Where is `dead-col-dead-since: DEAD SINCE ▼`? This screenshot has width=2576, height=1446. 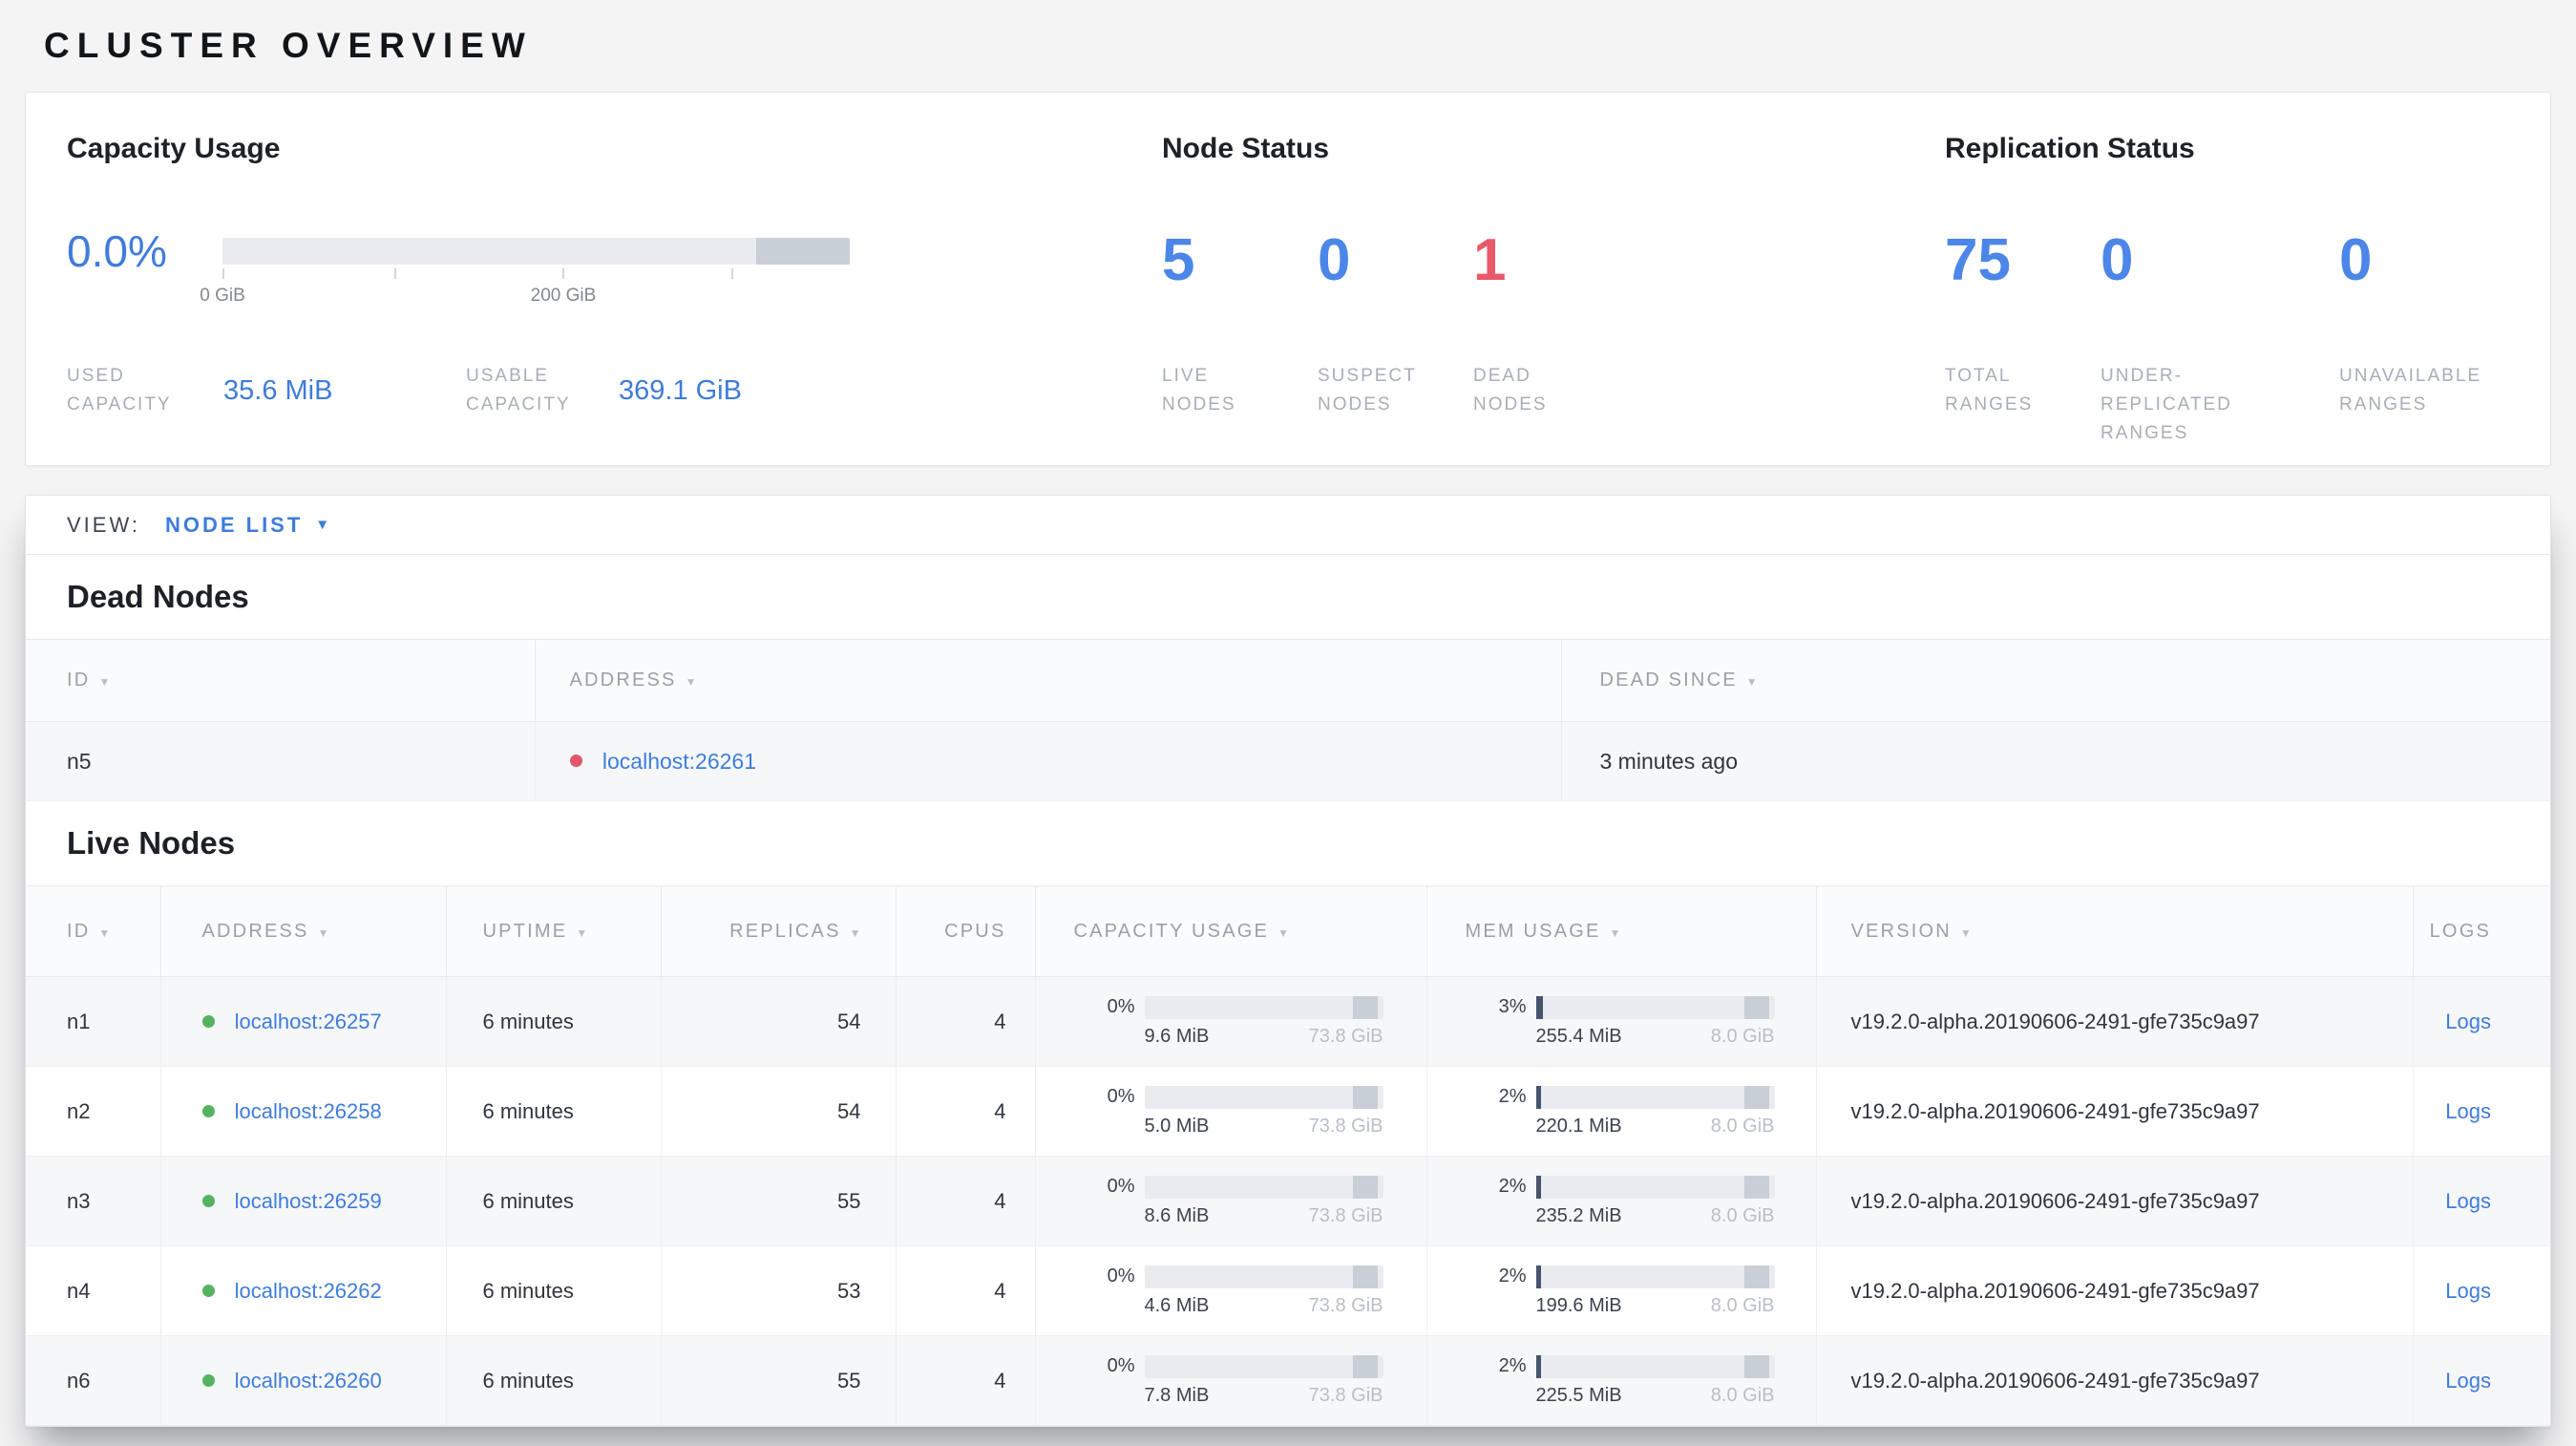
dead-col-dead-since: DEAD SINCE ▼ is located at coordinates (2055, 680).